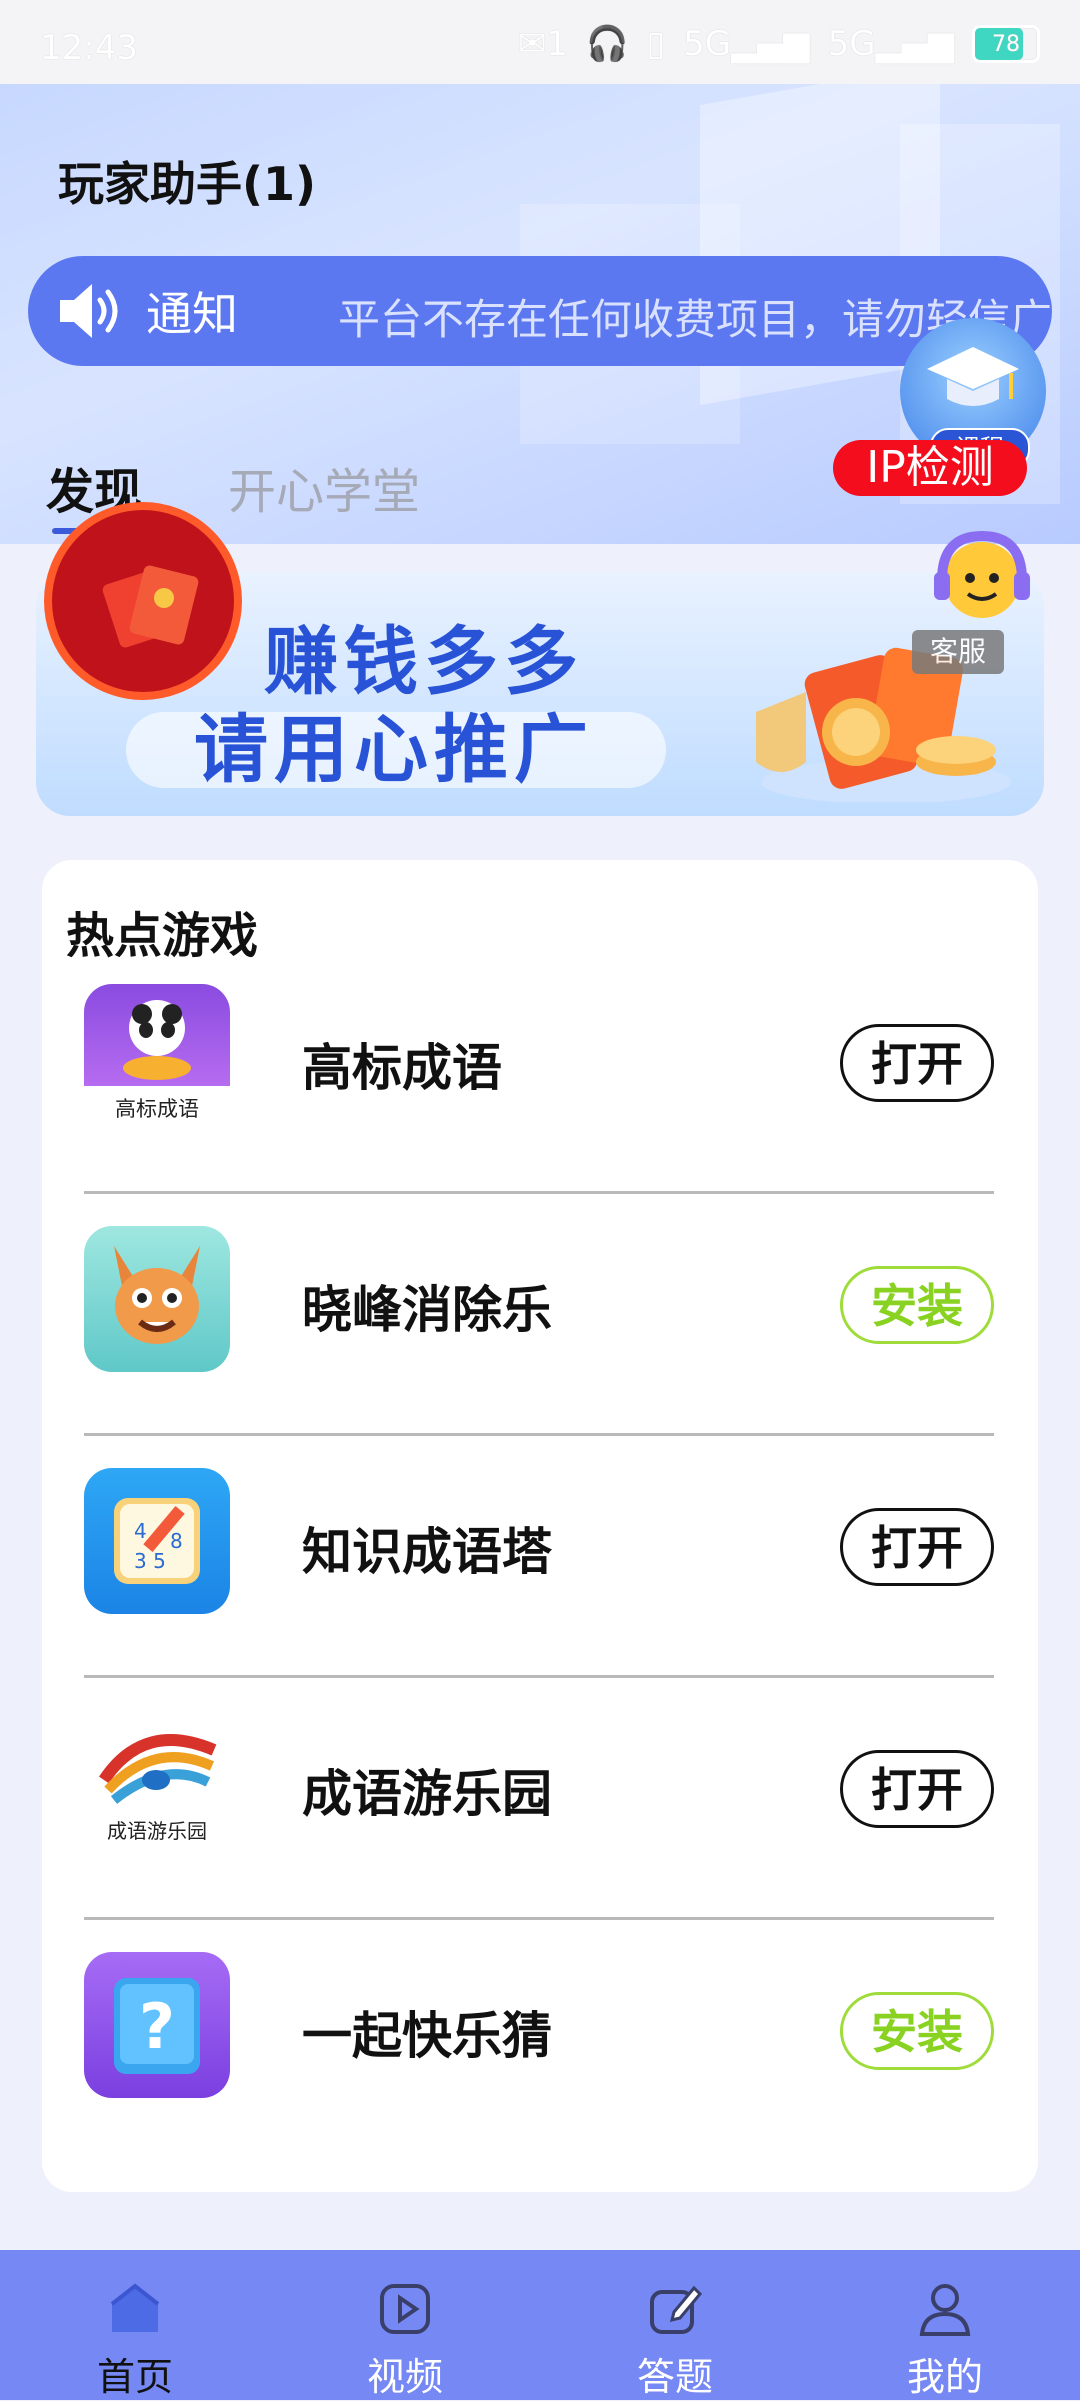 This screenshot has width=1080, height=2401. Describe the element at coordinates (405, 2309) in the screenshot. I see `video-icon` at that location.